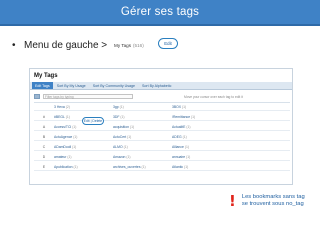  Describe the element at coordinates (116, 106) in the screenshot. I see `tag-name: 3gp` at that location.